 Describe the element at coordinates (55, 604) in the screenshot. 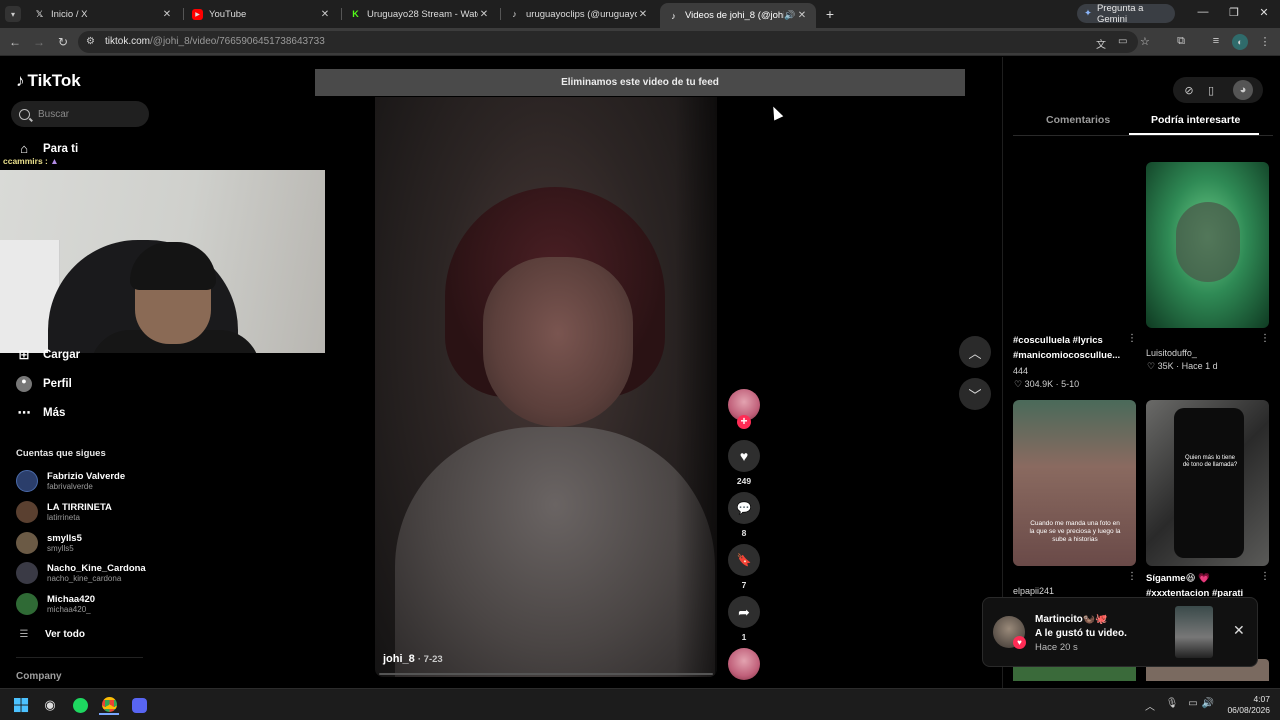

I see `following-account: Michaa420 michaa420_` at that location.